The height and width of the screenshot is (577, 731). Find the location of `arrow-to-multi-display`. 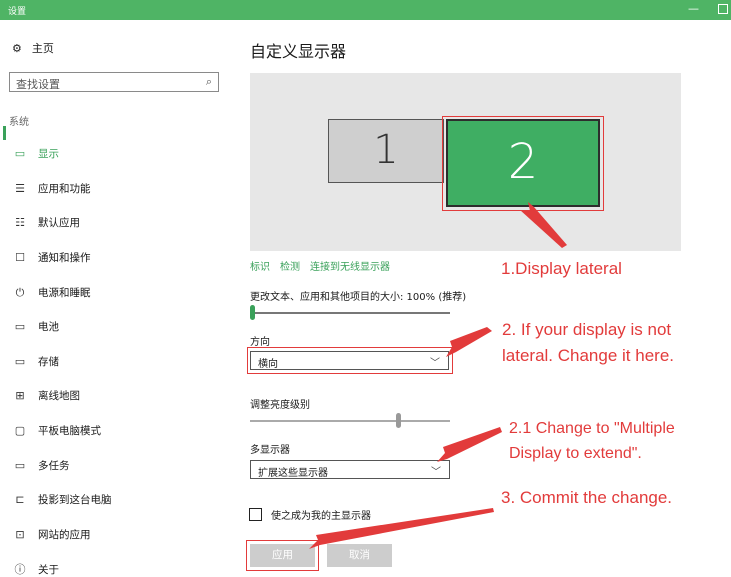

arrow-to-multi-display is located at coordinates (469, 444).